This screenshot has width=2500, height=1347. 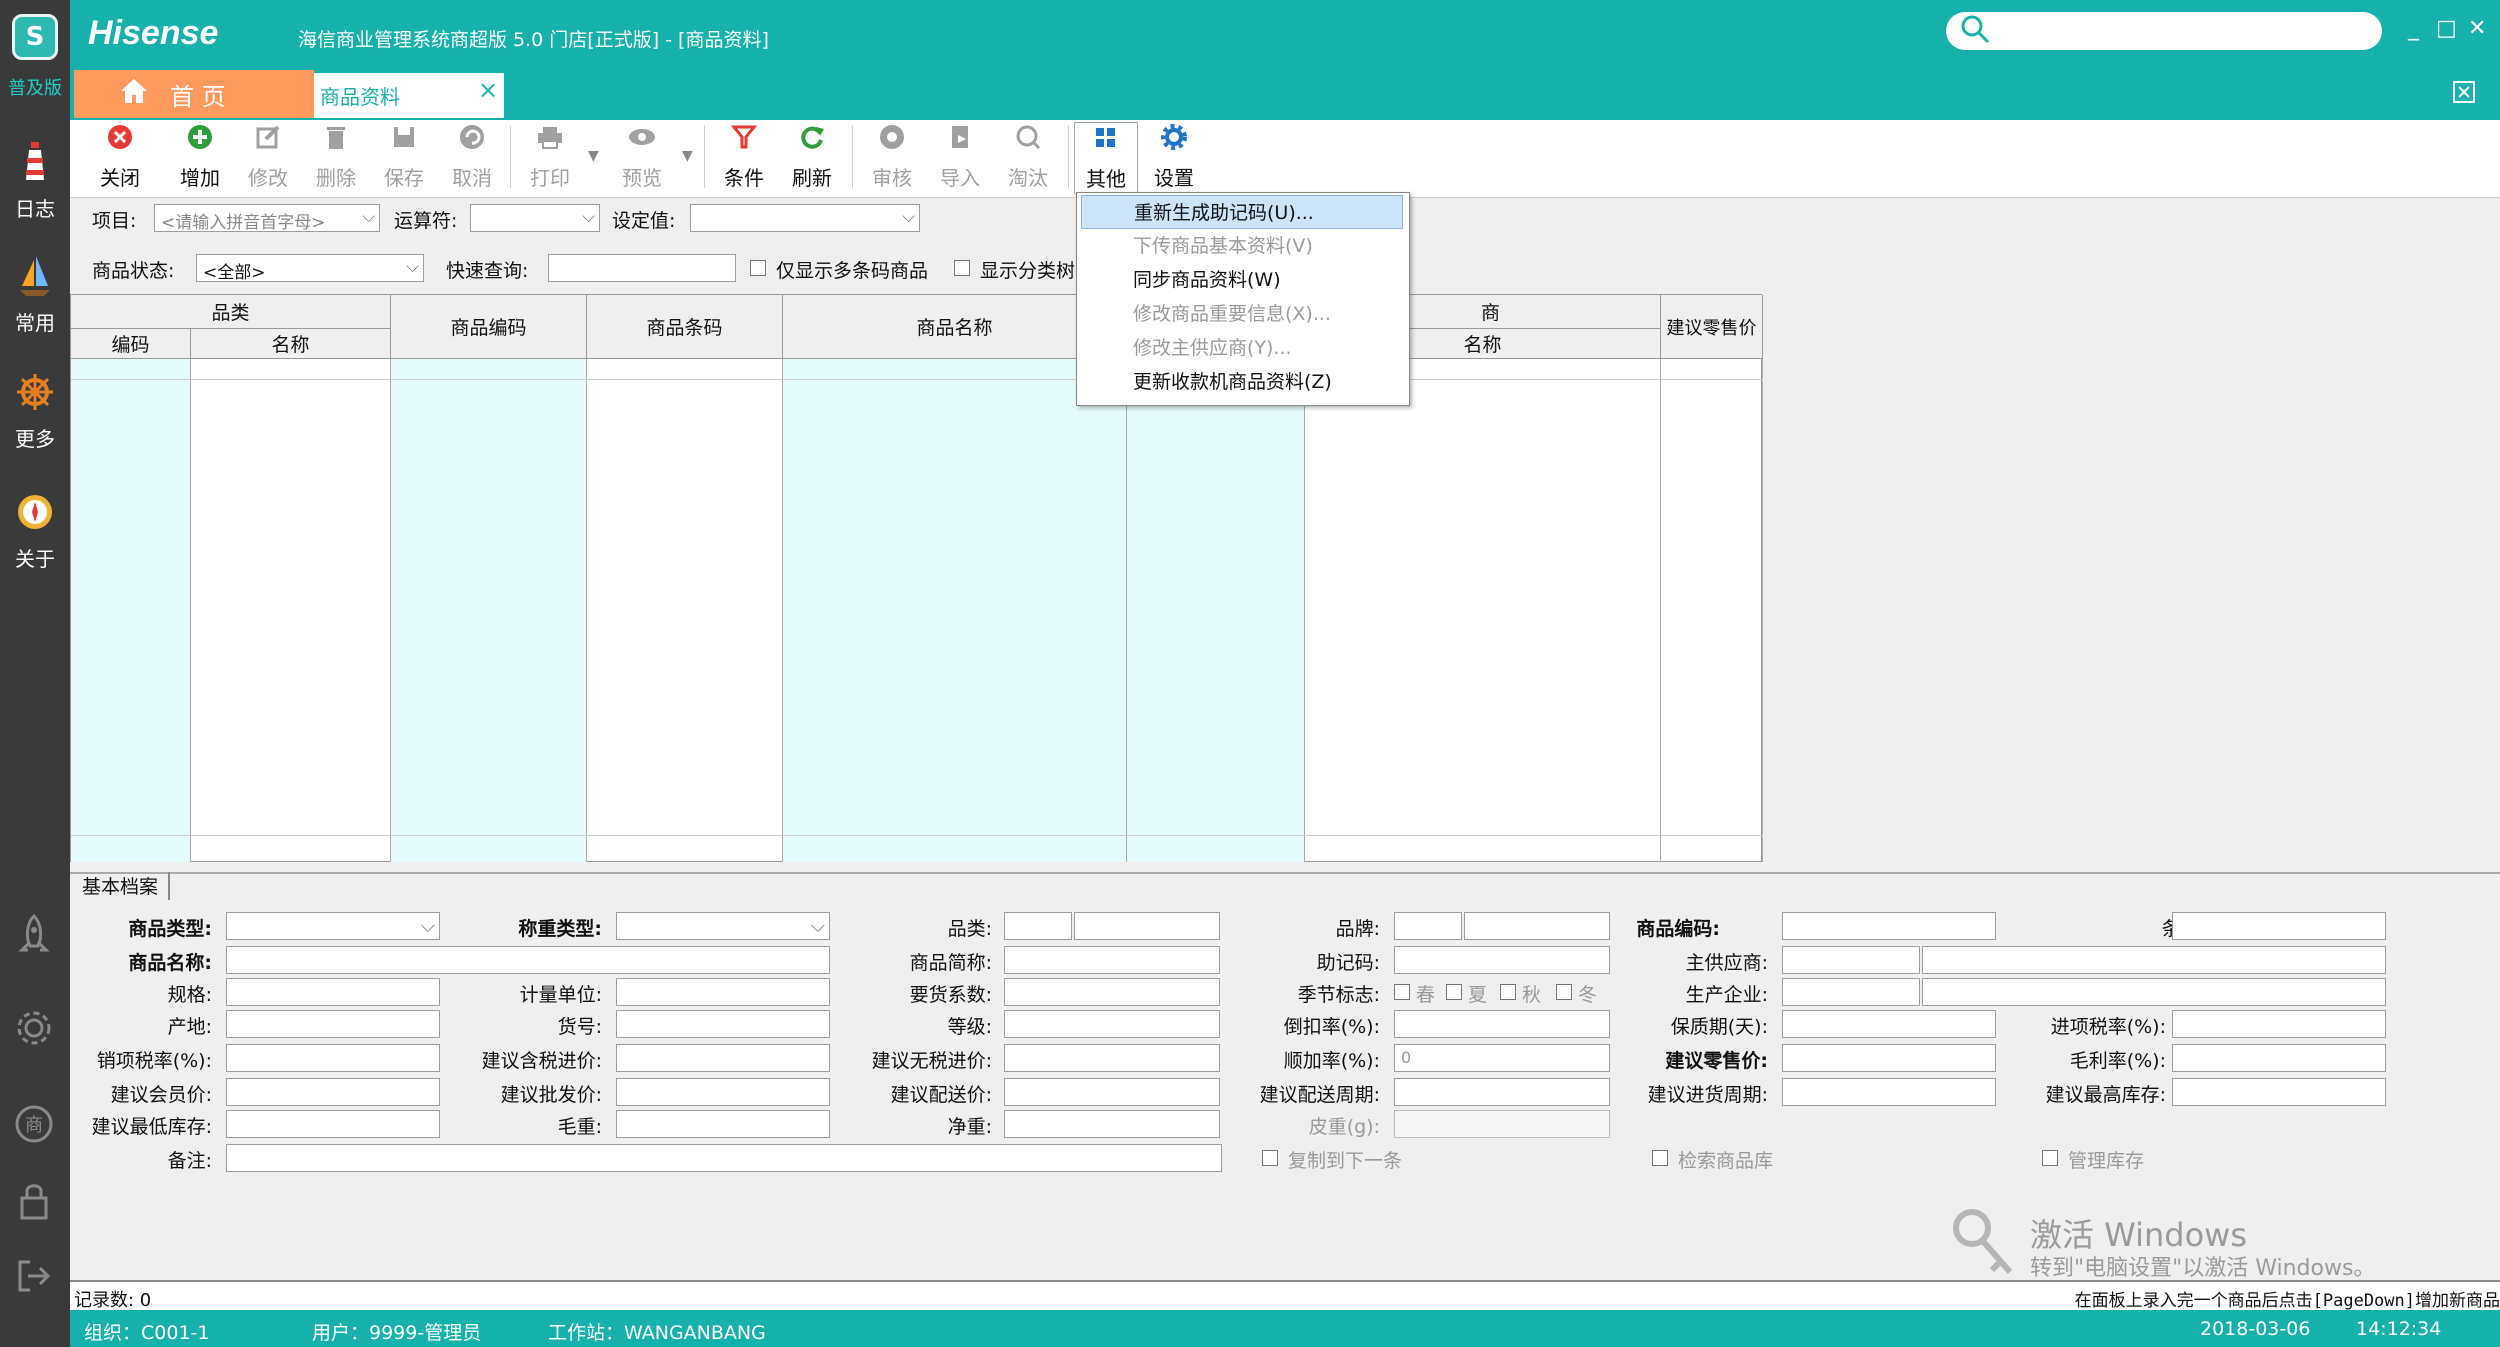 What do you see at coordinates (1502, 1024) in the screenshot?
I see `deduct-rate-input` at bounding box center [1502, 1024].